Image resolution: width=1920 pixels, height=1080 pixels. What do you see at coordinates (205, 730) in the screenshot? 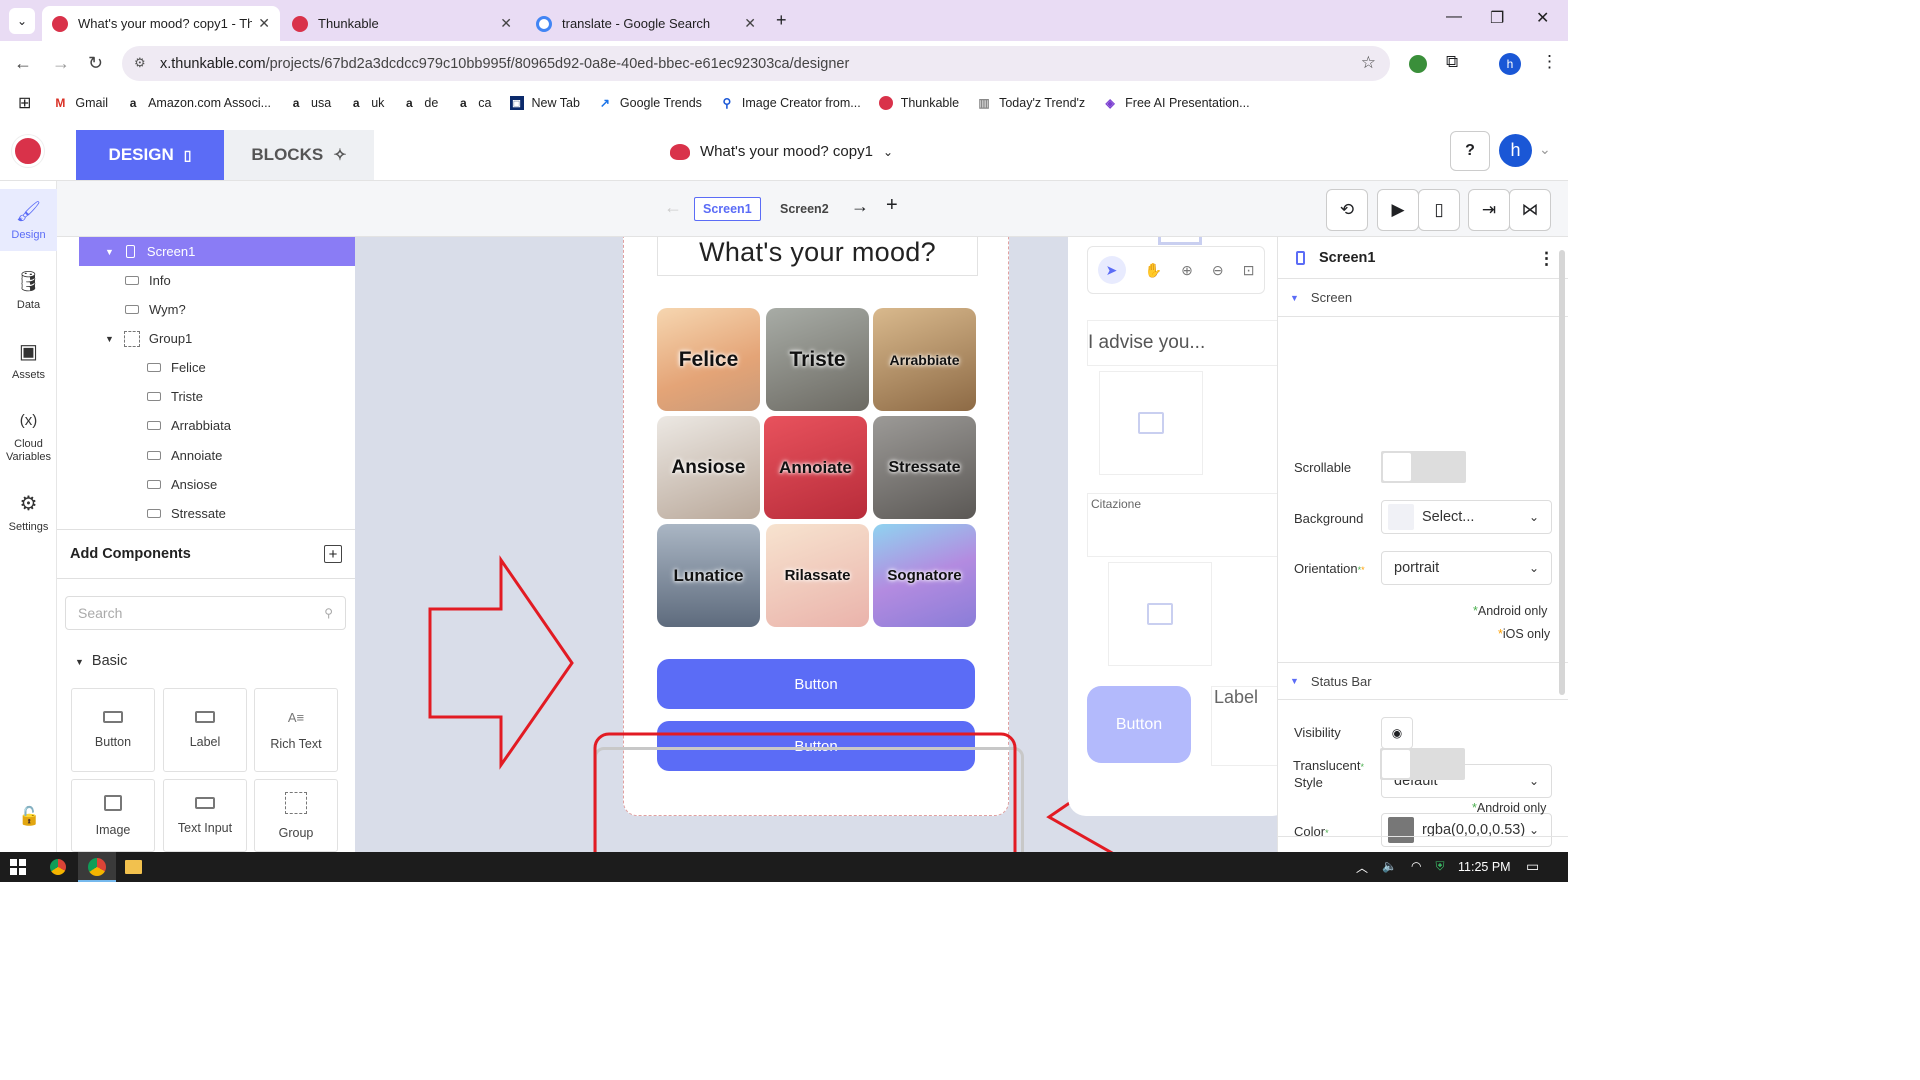
I see `component-label: Label` at bounding box center [205, 730].